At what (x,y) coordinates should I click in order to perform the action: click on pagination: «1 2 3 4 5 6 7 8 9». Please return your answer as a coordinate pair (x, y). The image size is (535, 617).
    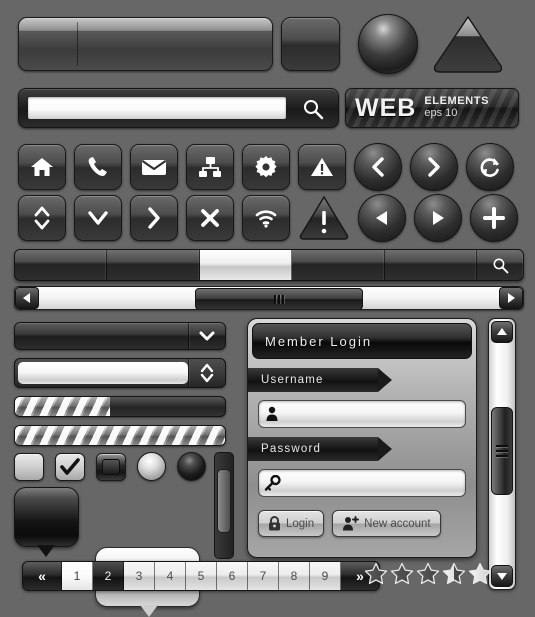
    Looking at the image, I should click on (201, 576).